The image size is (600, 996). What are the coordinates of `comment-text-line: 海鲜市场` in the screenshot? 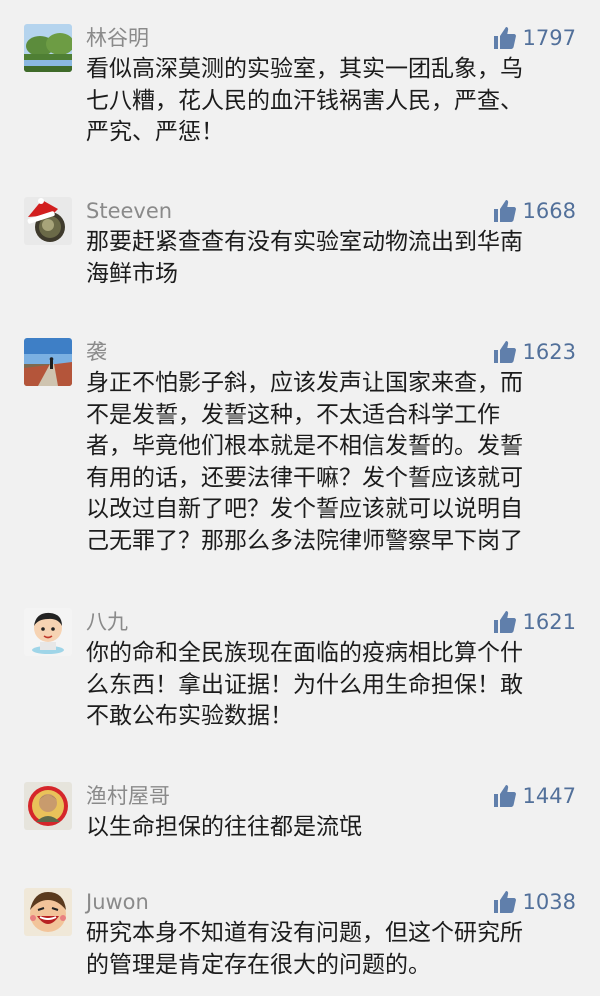 It's located at (132, 273).